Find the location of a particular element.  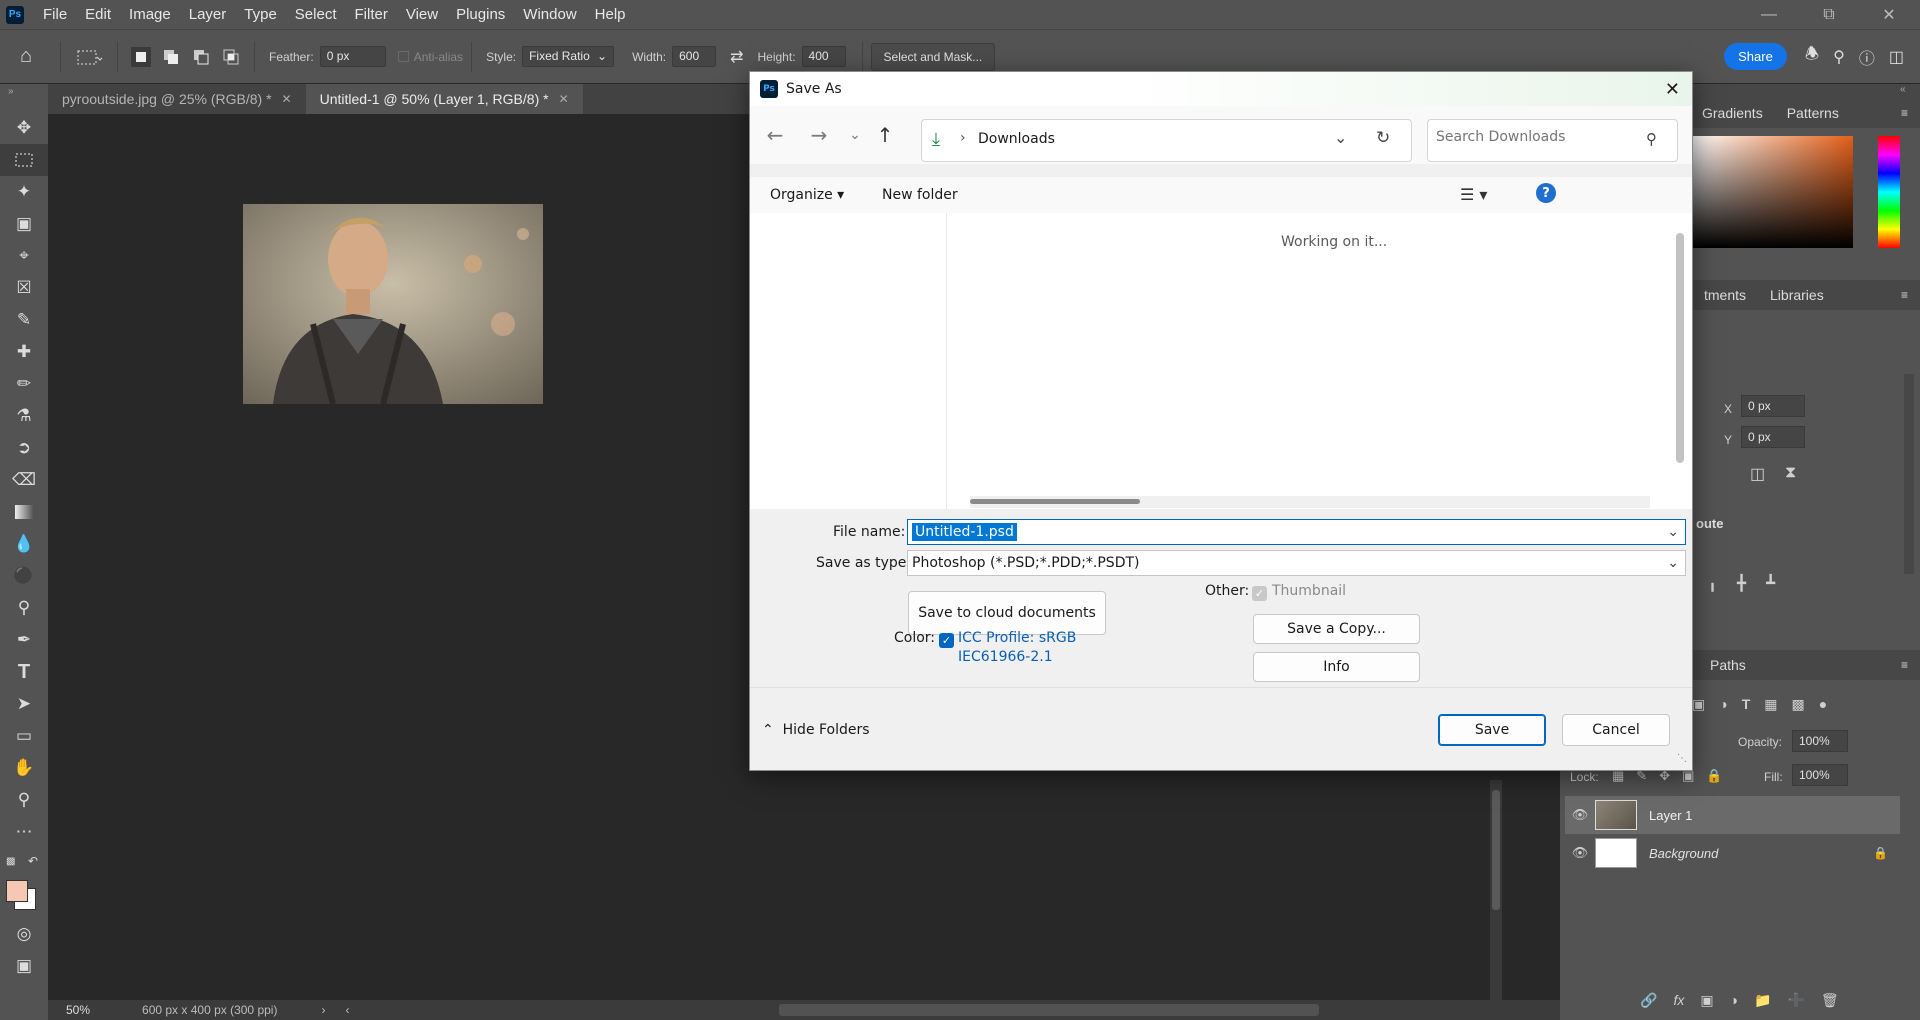

tab-adjustments: tments is located at coordinates (1725, 295).